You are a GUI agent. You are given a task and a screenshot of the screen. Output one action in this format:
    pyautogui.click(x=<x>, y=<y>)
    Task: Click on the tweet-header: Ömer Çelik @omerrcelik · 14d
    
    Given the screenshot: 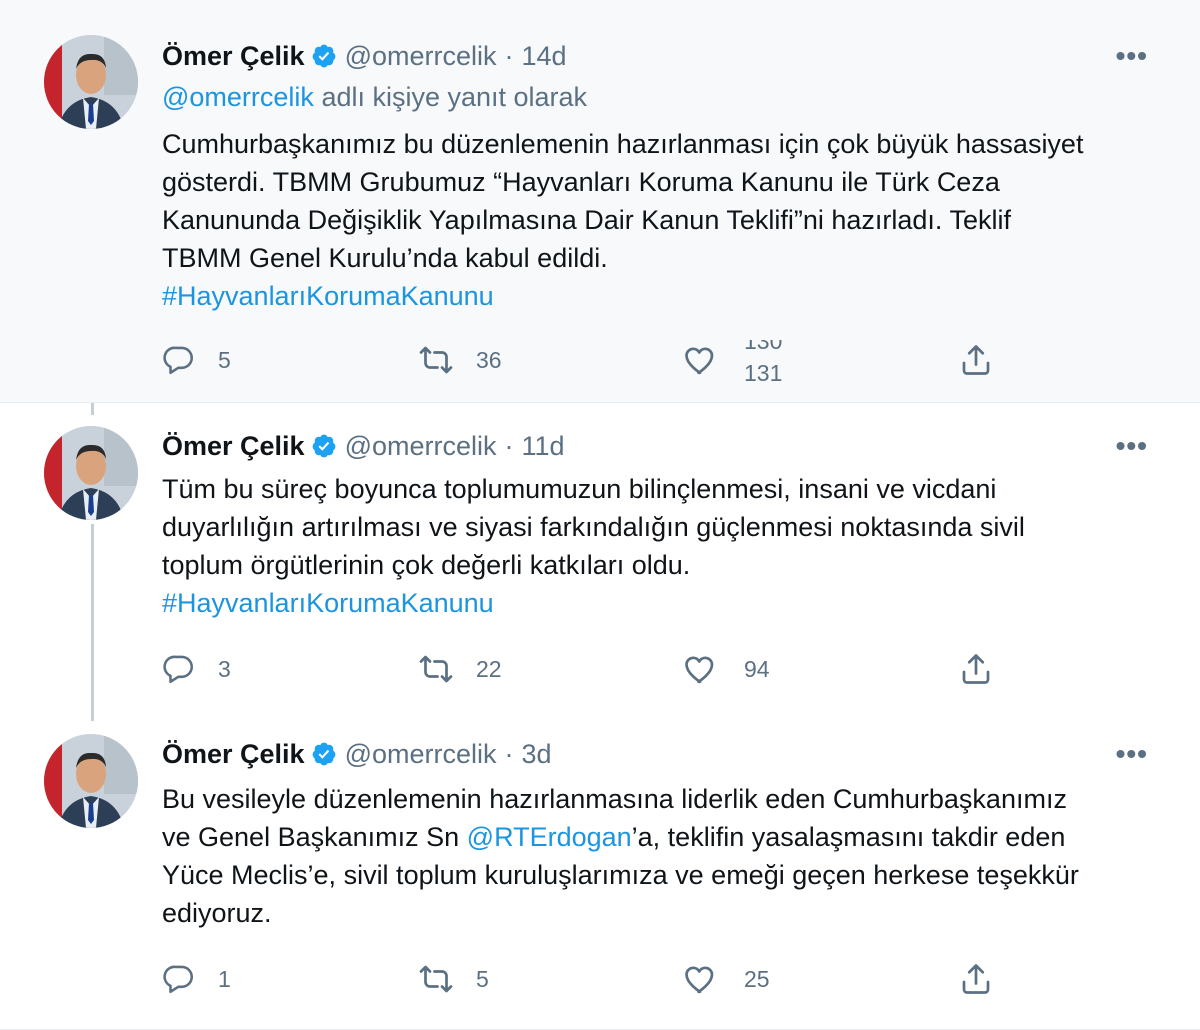 What is the action you would take?
    pyautogui.click(x=364, y=56)
    